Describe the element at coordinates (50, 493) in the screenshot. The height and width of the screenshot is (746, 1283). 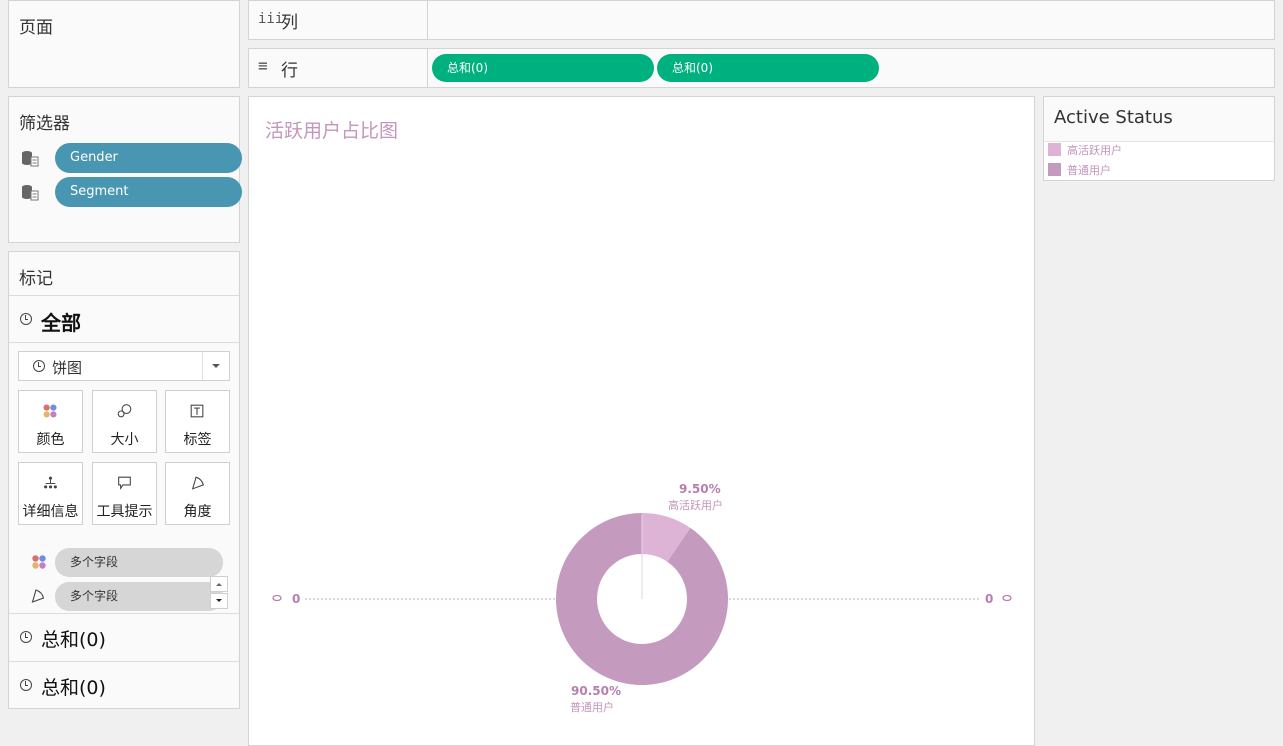
I see `detail-button: 详细信息` at that location.